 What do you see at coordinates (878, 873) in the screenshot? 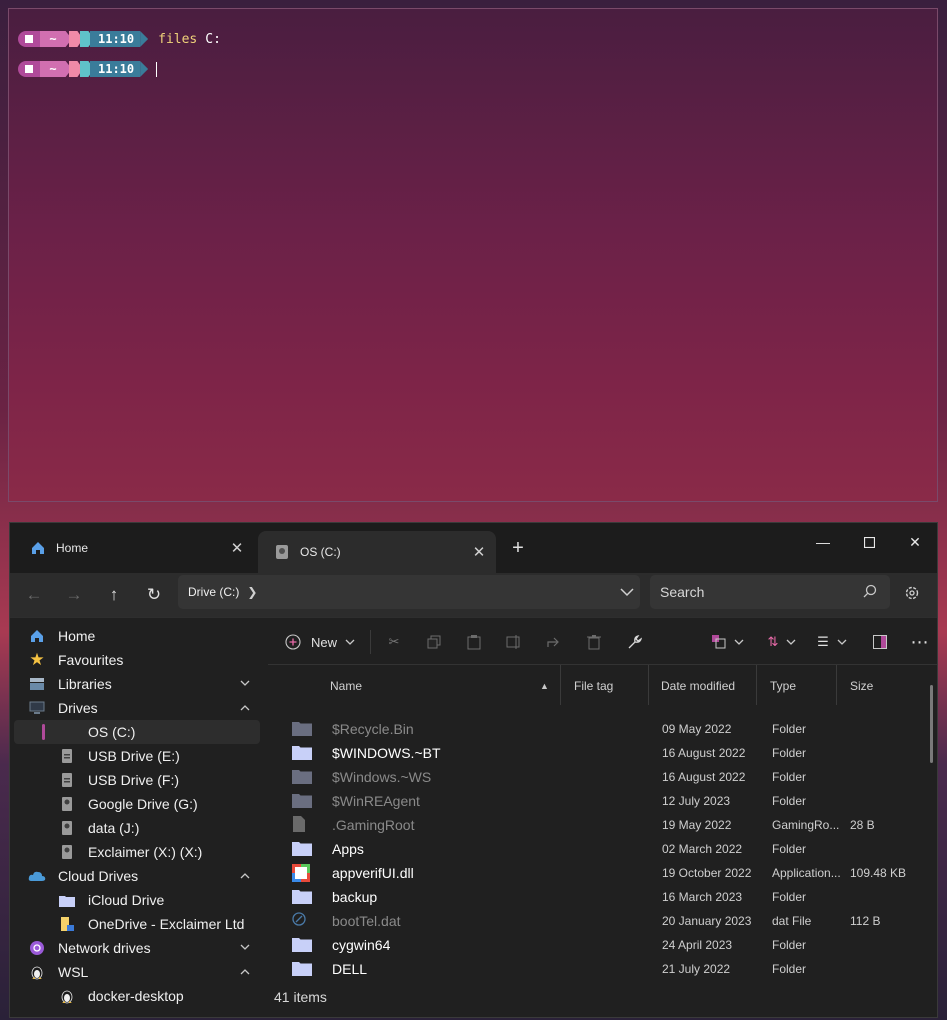
I see `file-size: 109.48 KB` at bounding box center [878, 873].